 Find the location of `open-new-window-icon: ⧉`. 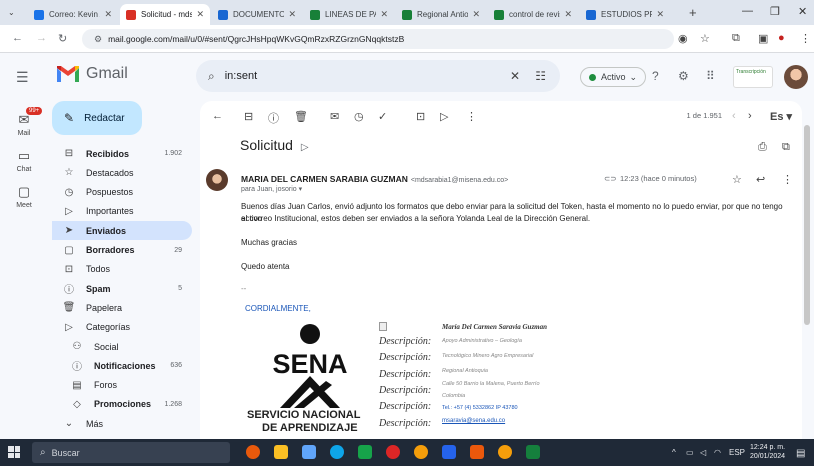

open-new-window-icon: ⧉ is located at coordinates (786, 147).